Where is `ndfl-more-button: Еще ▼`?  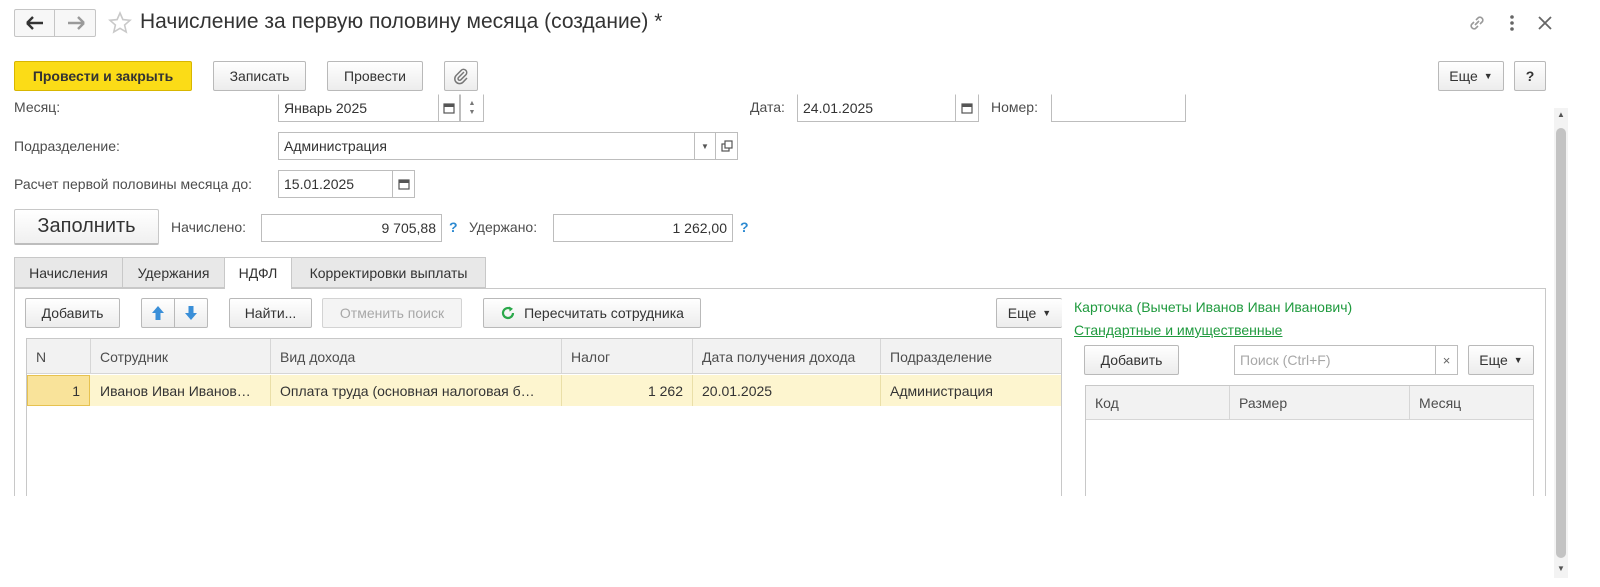
ndfl-more-button: Еще ▼ is located at coordinates (1029, 313).